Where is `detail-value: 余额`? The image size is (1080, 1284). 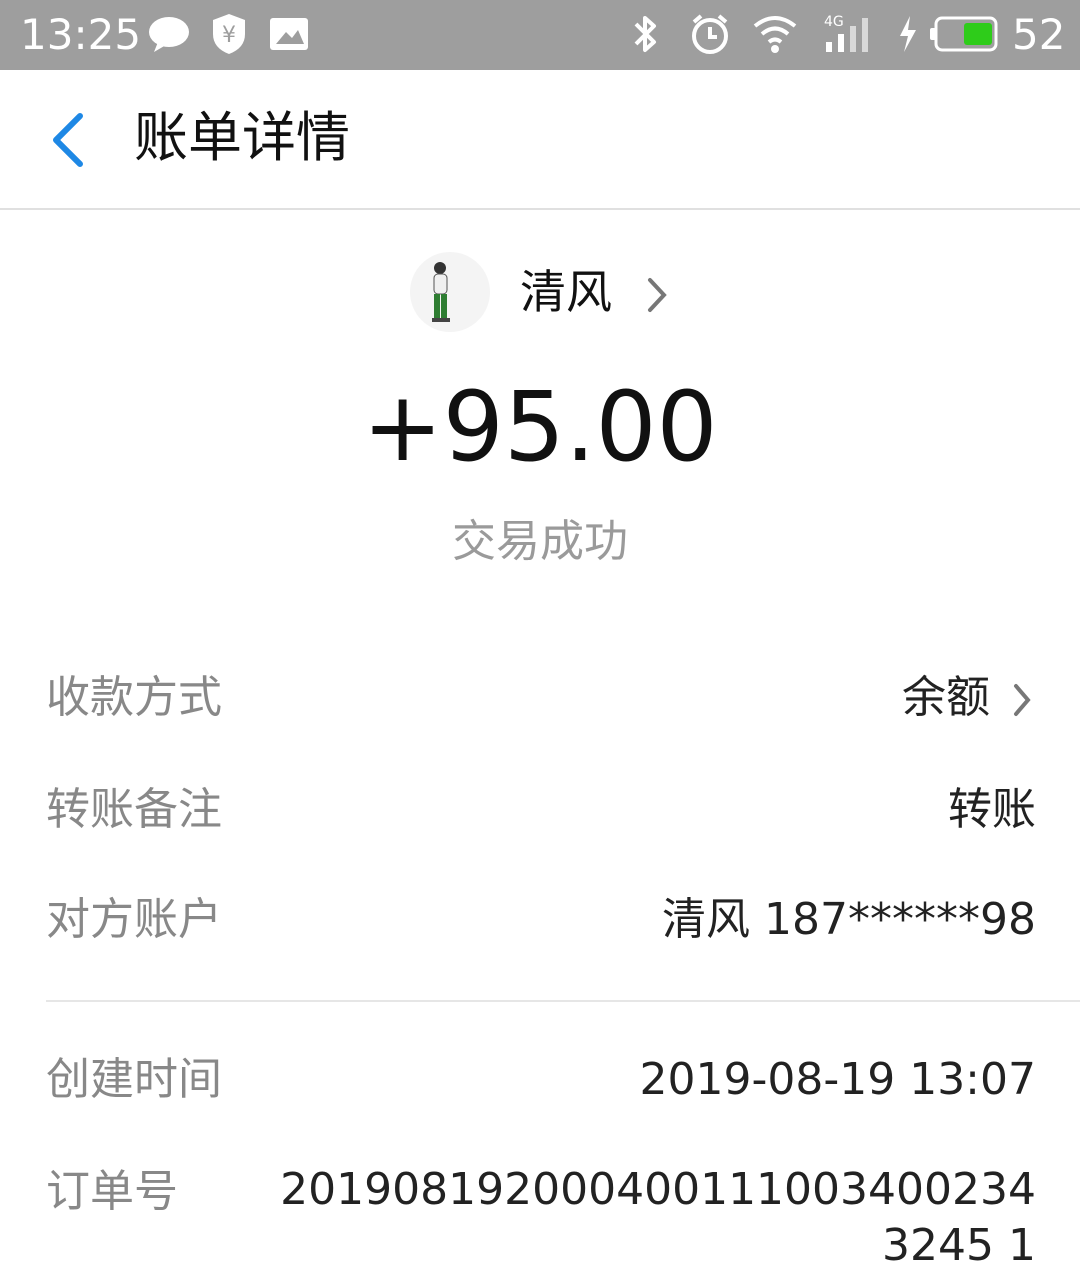 detail-value: 余额 is located at coordinates (946, 697).